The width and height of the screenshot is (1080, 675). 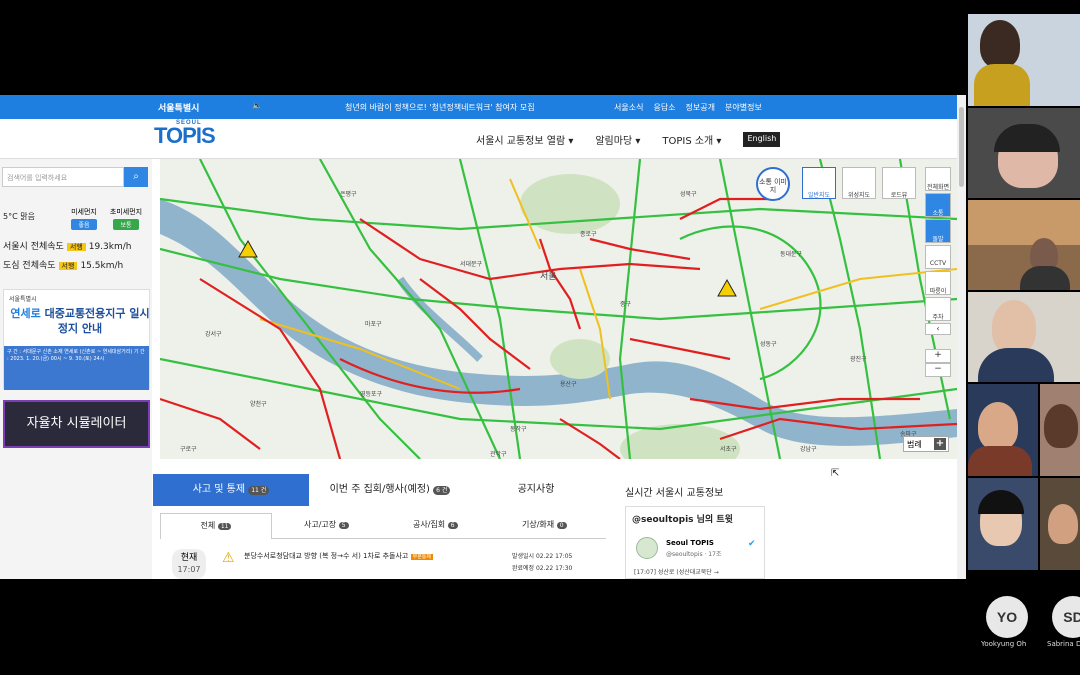 What do you see at coordinates (19, 216) in the screenshot?
I see `weather-text: 5°C 맑음` at bounding box center [19, 216].